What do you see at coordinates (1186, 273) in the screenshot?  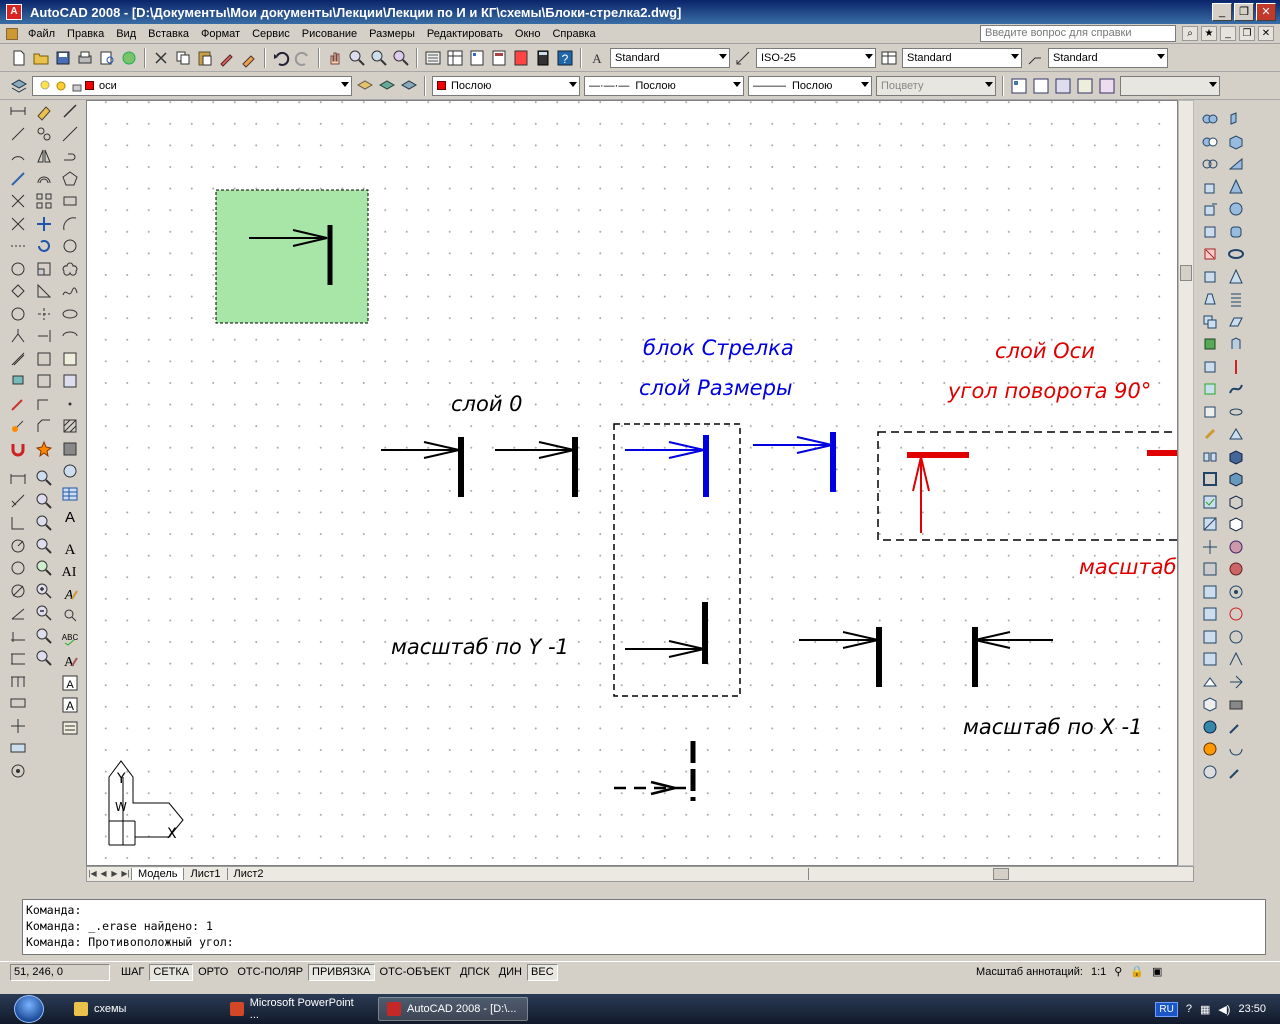 I see `vertical-scroll-thumb` at bounding box center [1186, 273].